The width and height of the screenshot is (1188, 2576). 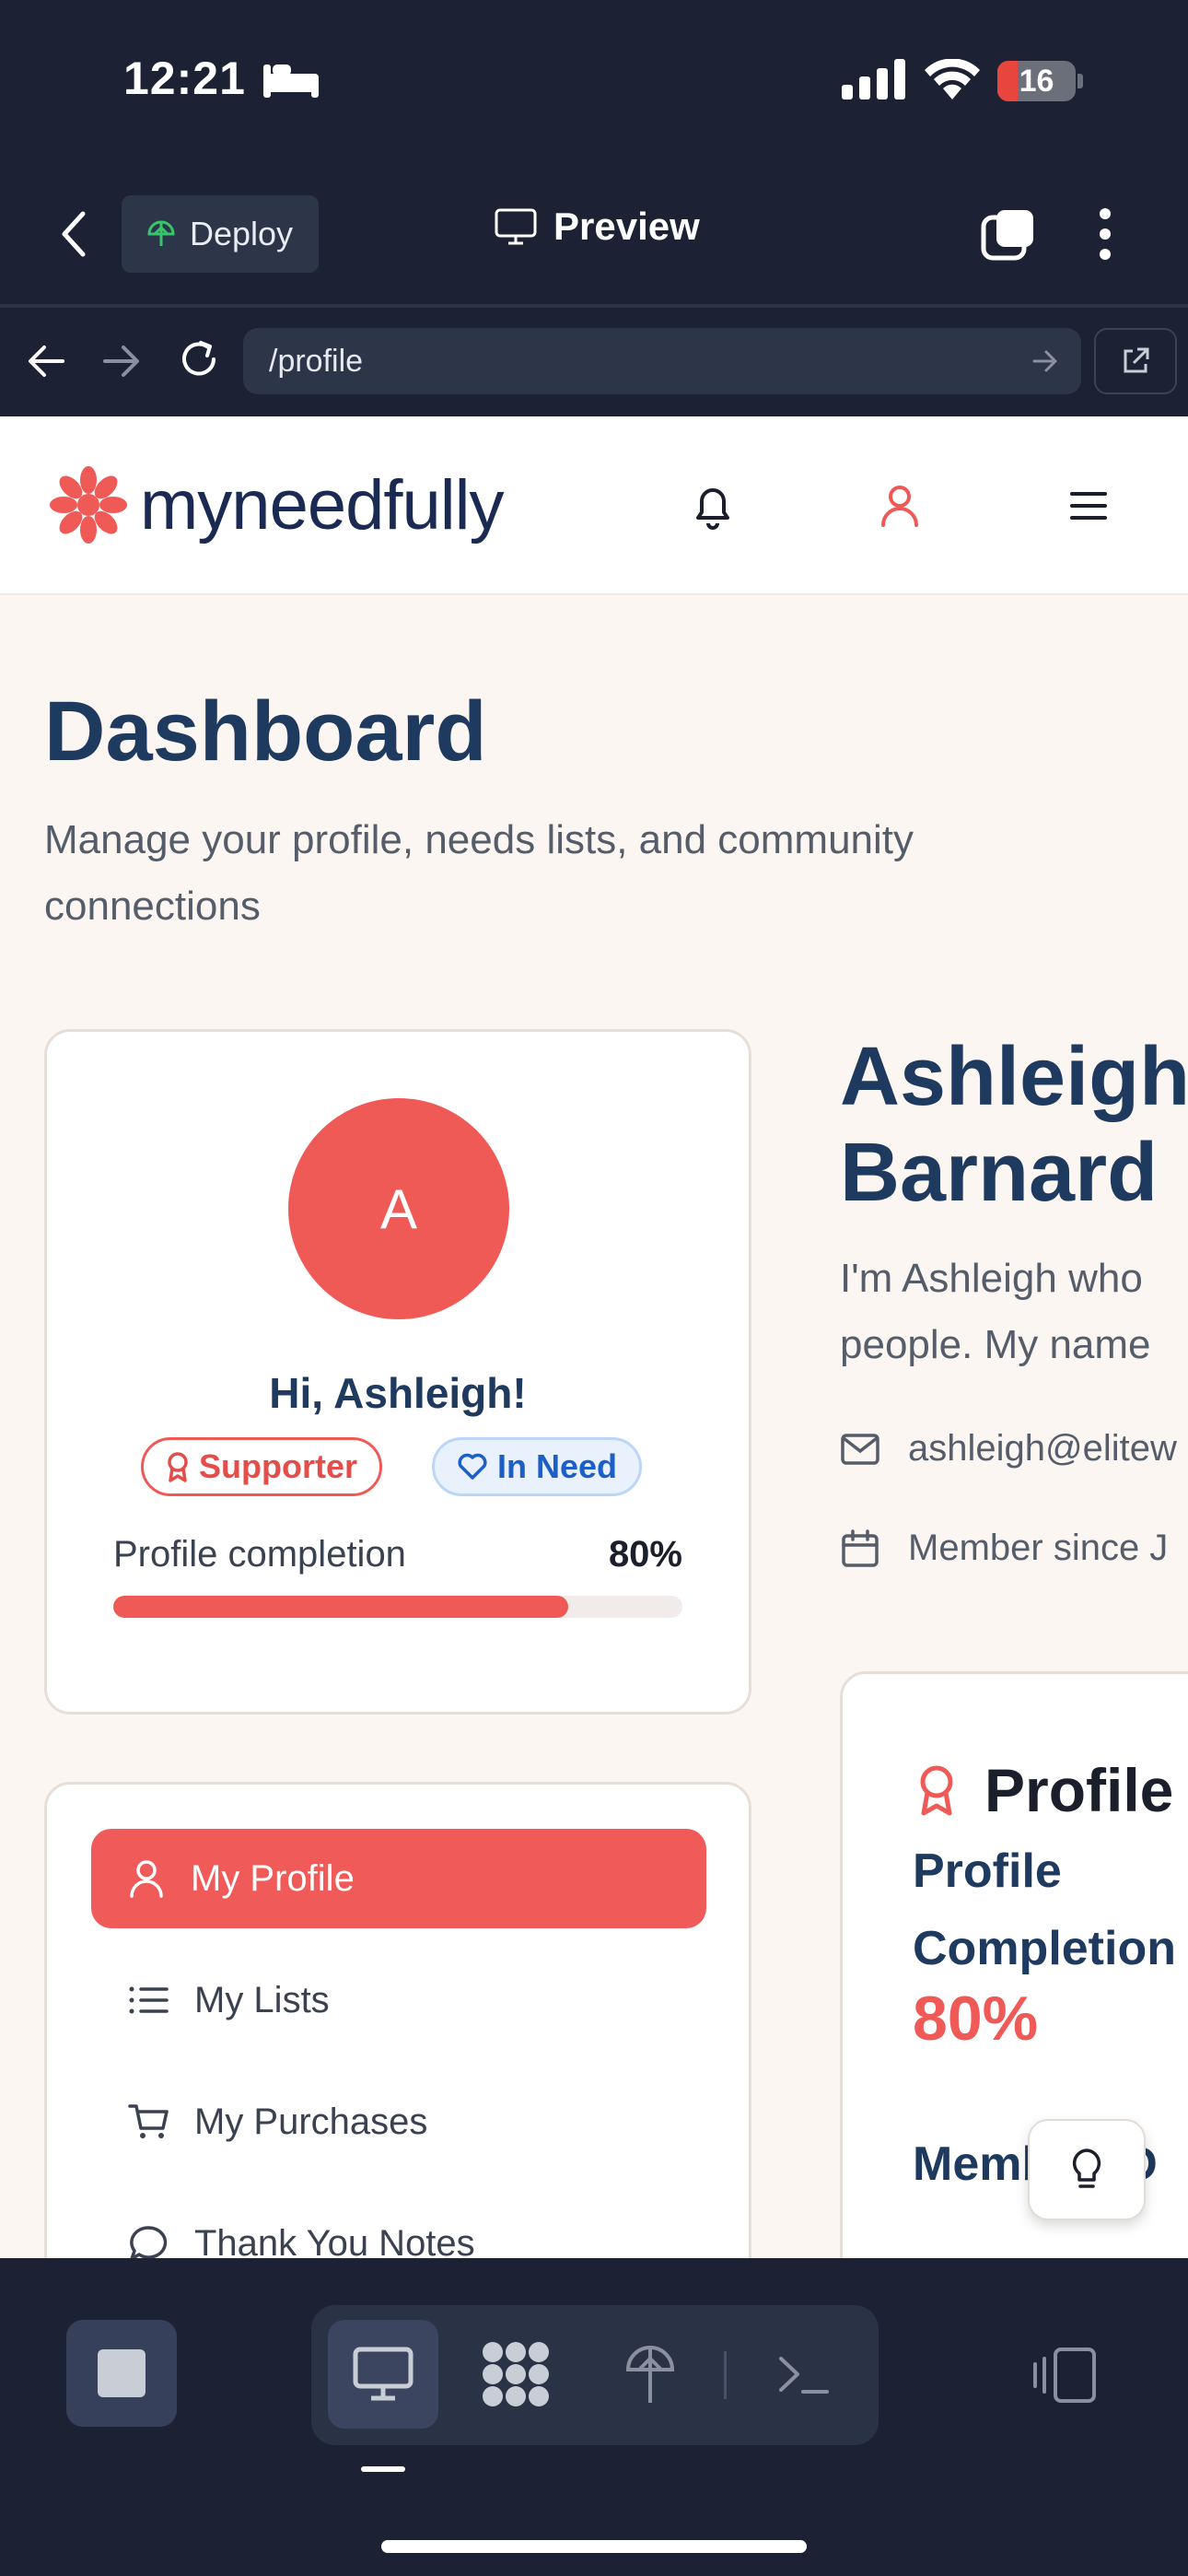 What do you see at coordinates (148, 2241) in the screenshot?
I see `chat-bubble-icon` at bounding box center [148, 2241].